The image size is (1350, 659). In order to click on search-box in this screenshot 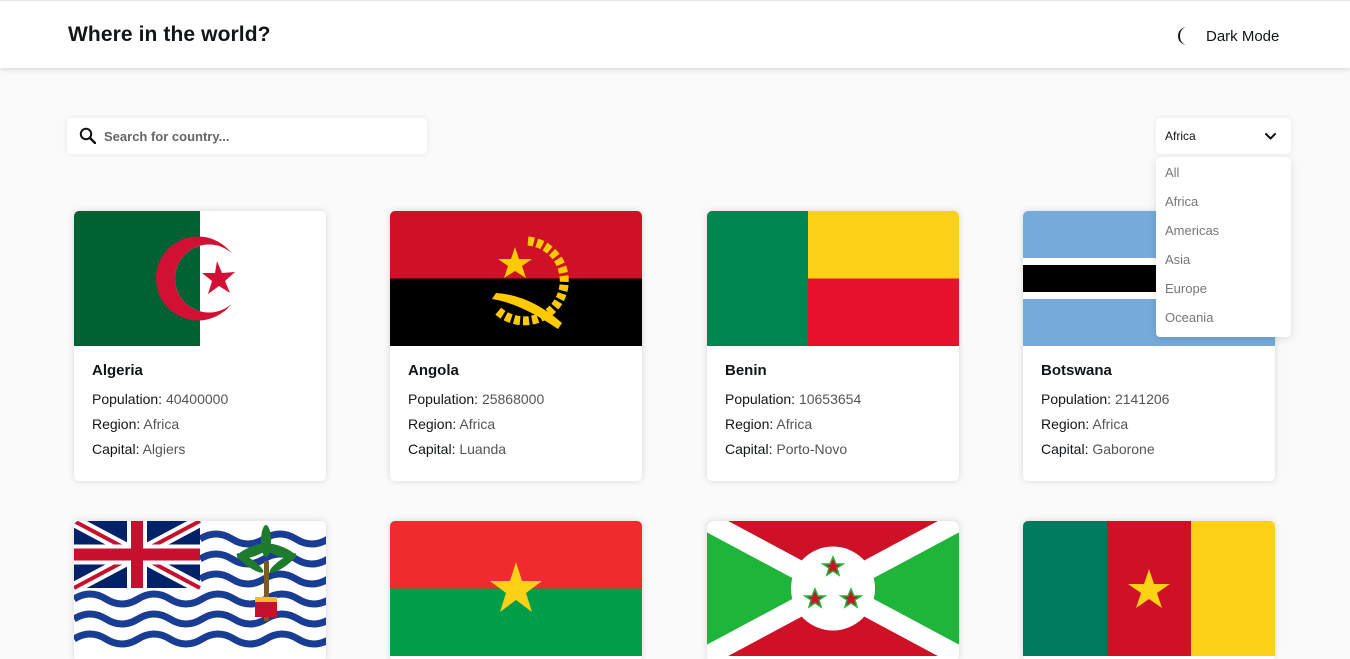, I will do `click(247, 136)`.